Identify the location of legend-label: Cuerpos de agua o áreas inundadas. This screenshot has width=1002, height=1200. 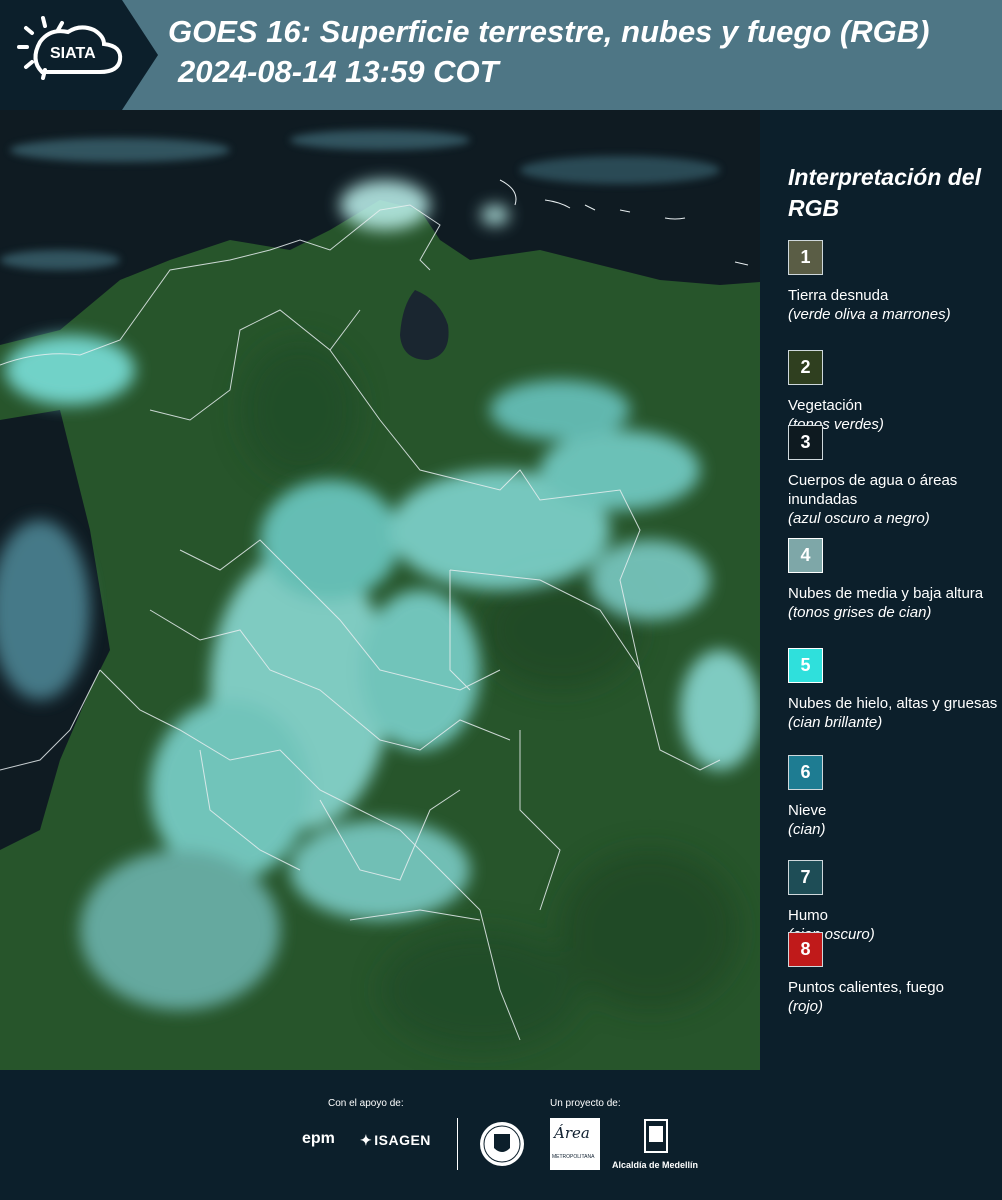
(873, 490).